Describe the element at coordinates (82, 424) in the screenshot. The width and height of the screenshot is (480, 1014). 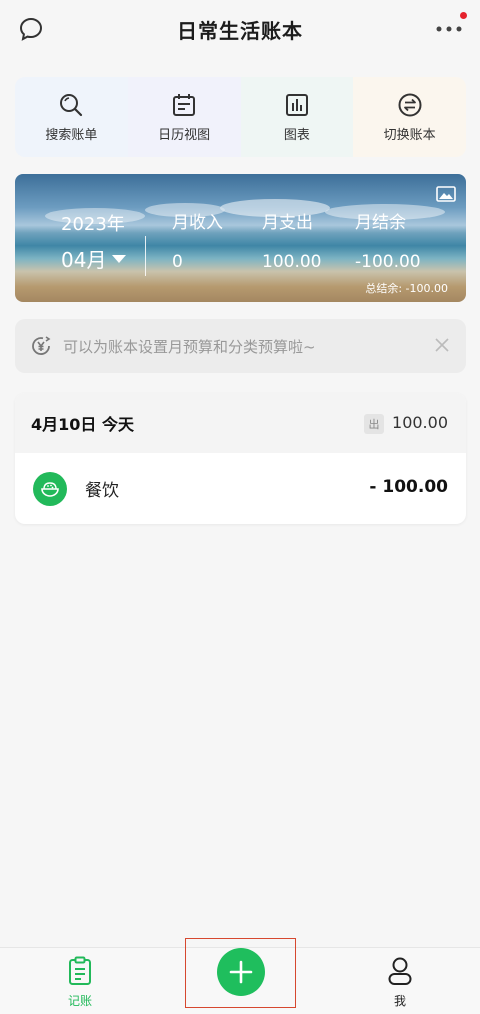
I see `day-title: 4月10日 今天` at that location.